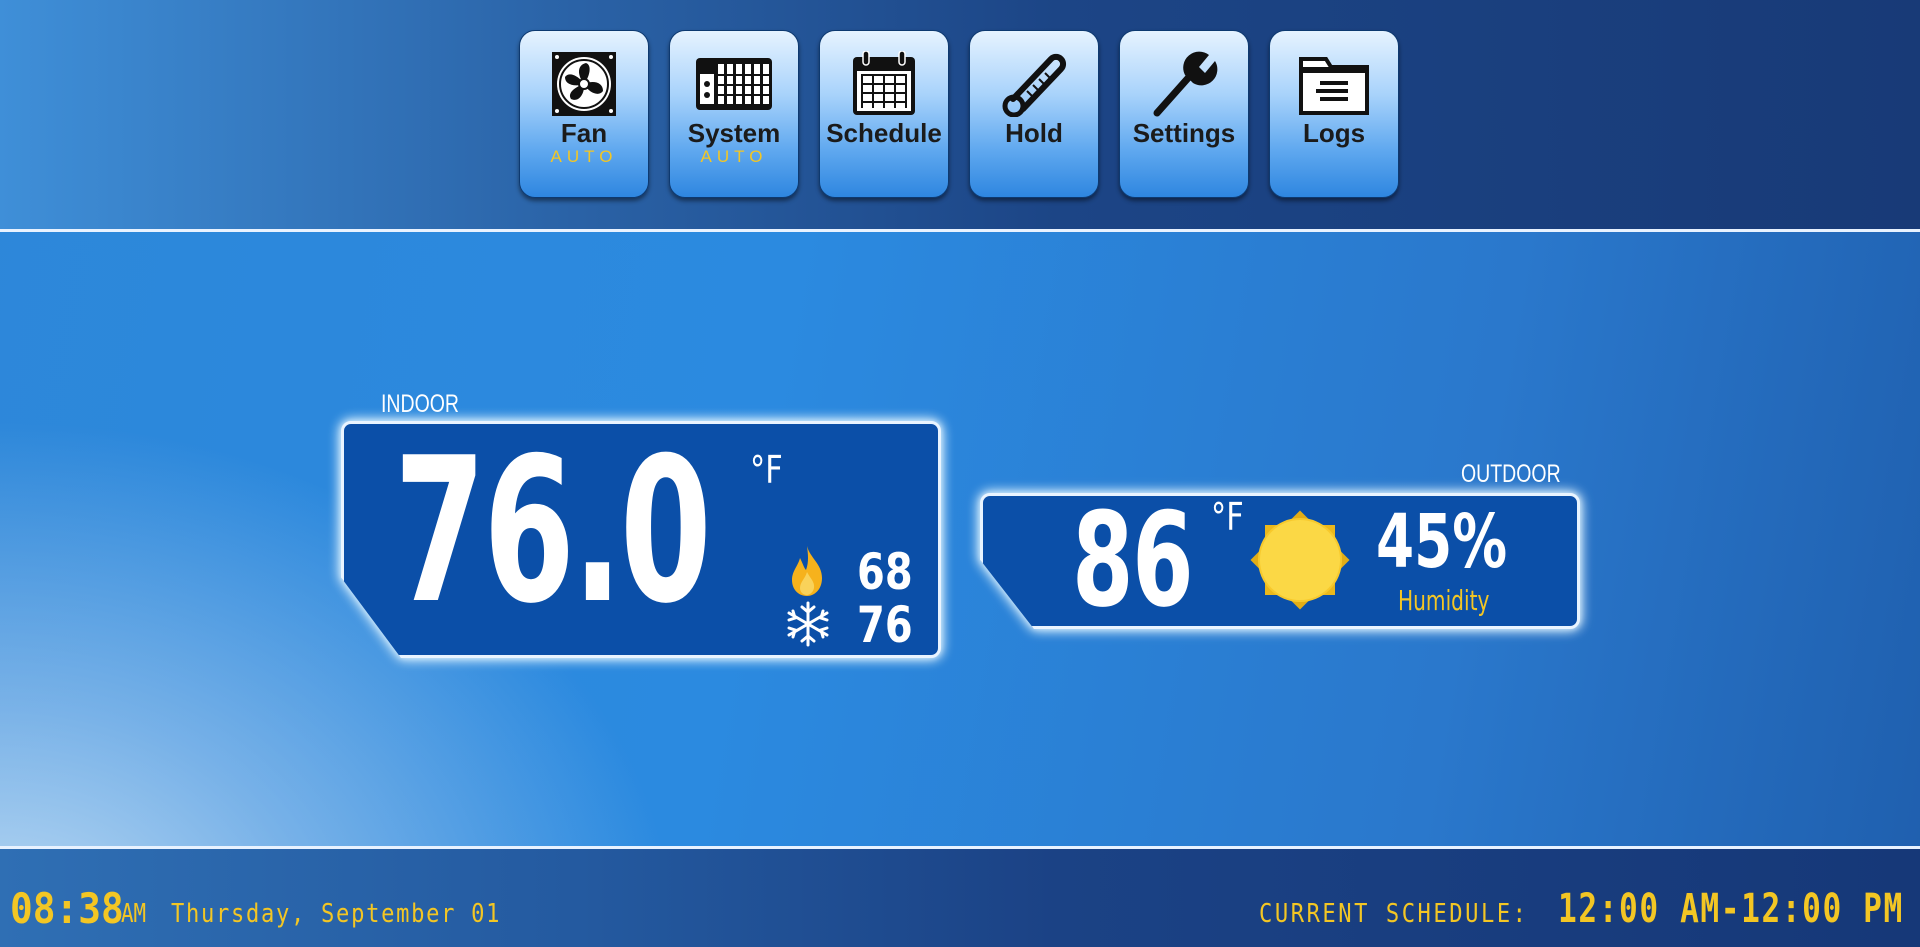 This screenshot has height=947, width=1920. Describe the element at coordinates (553, 531) in the screenshot. I see `indoor-temperature: 76.0` at that location.